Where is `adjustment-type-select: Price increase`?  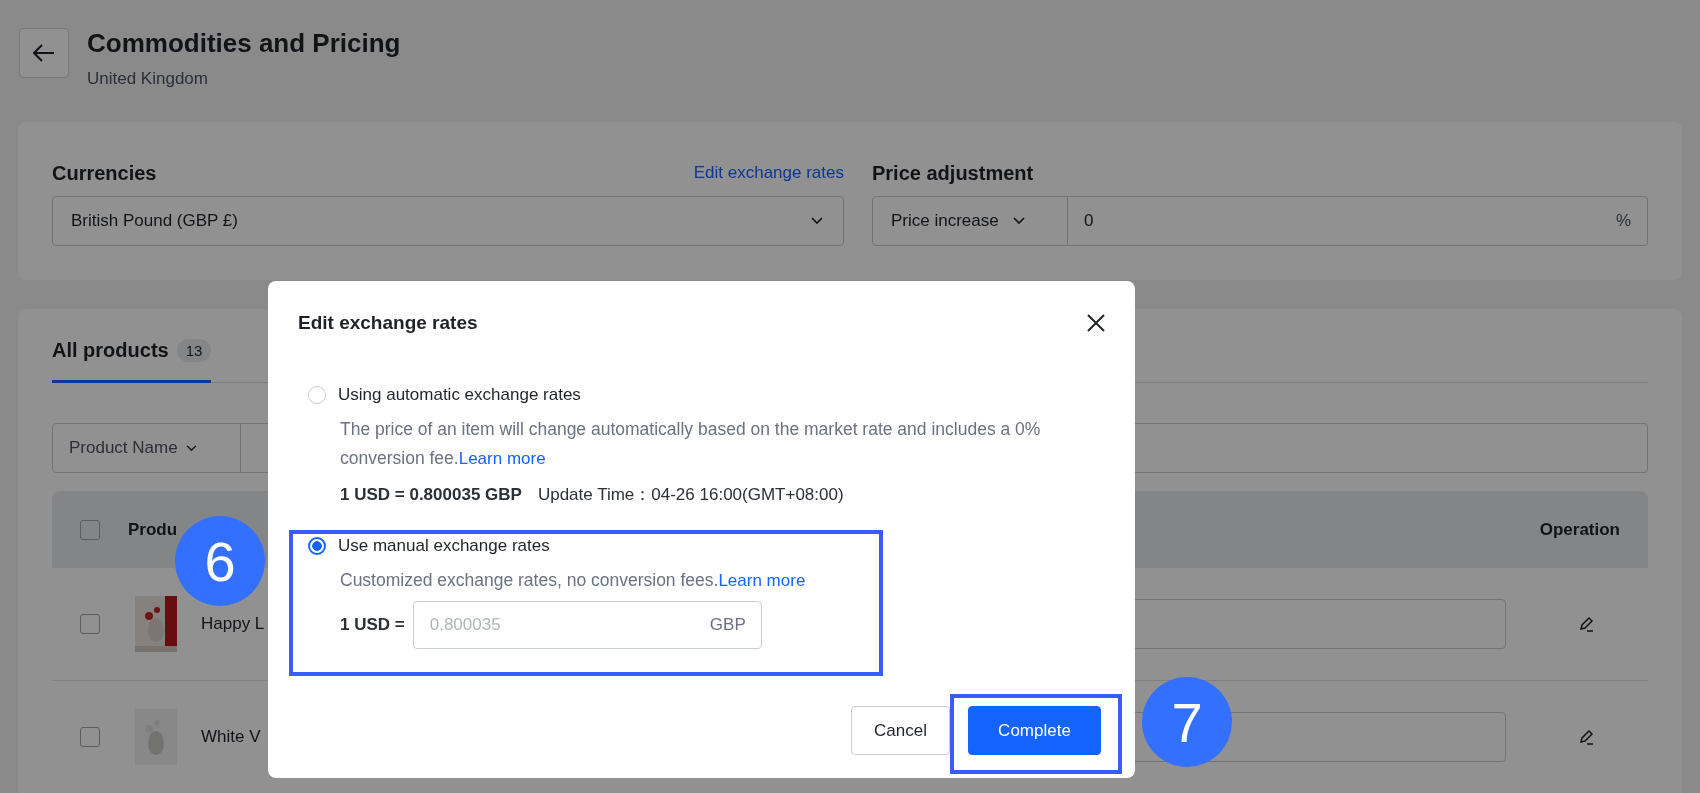 adjustment-type-select: Price increase is located at coordinates (970, 221).